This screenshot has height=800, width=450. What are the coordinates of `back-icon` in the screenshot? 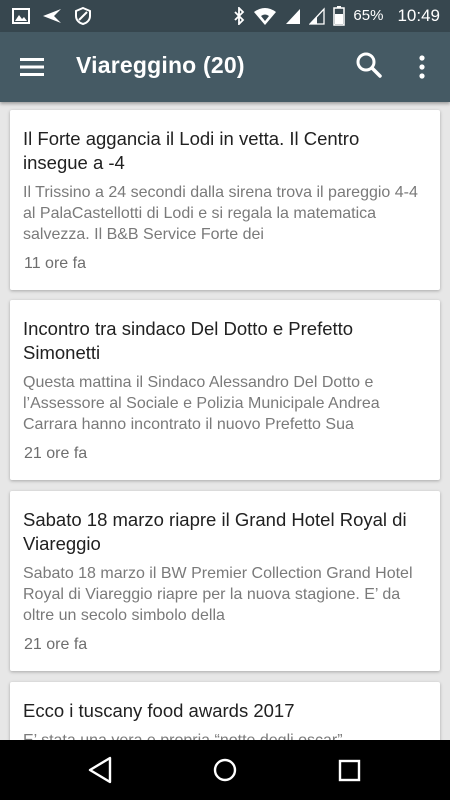 It's located at (100, 770).